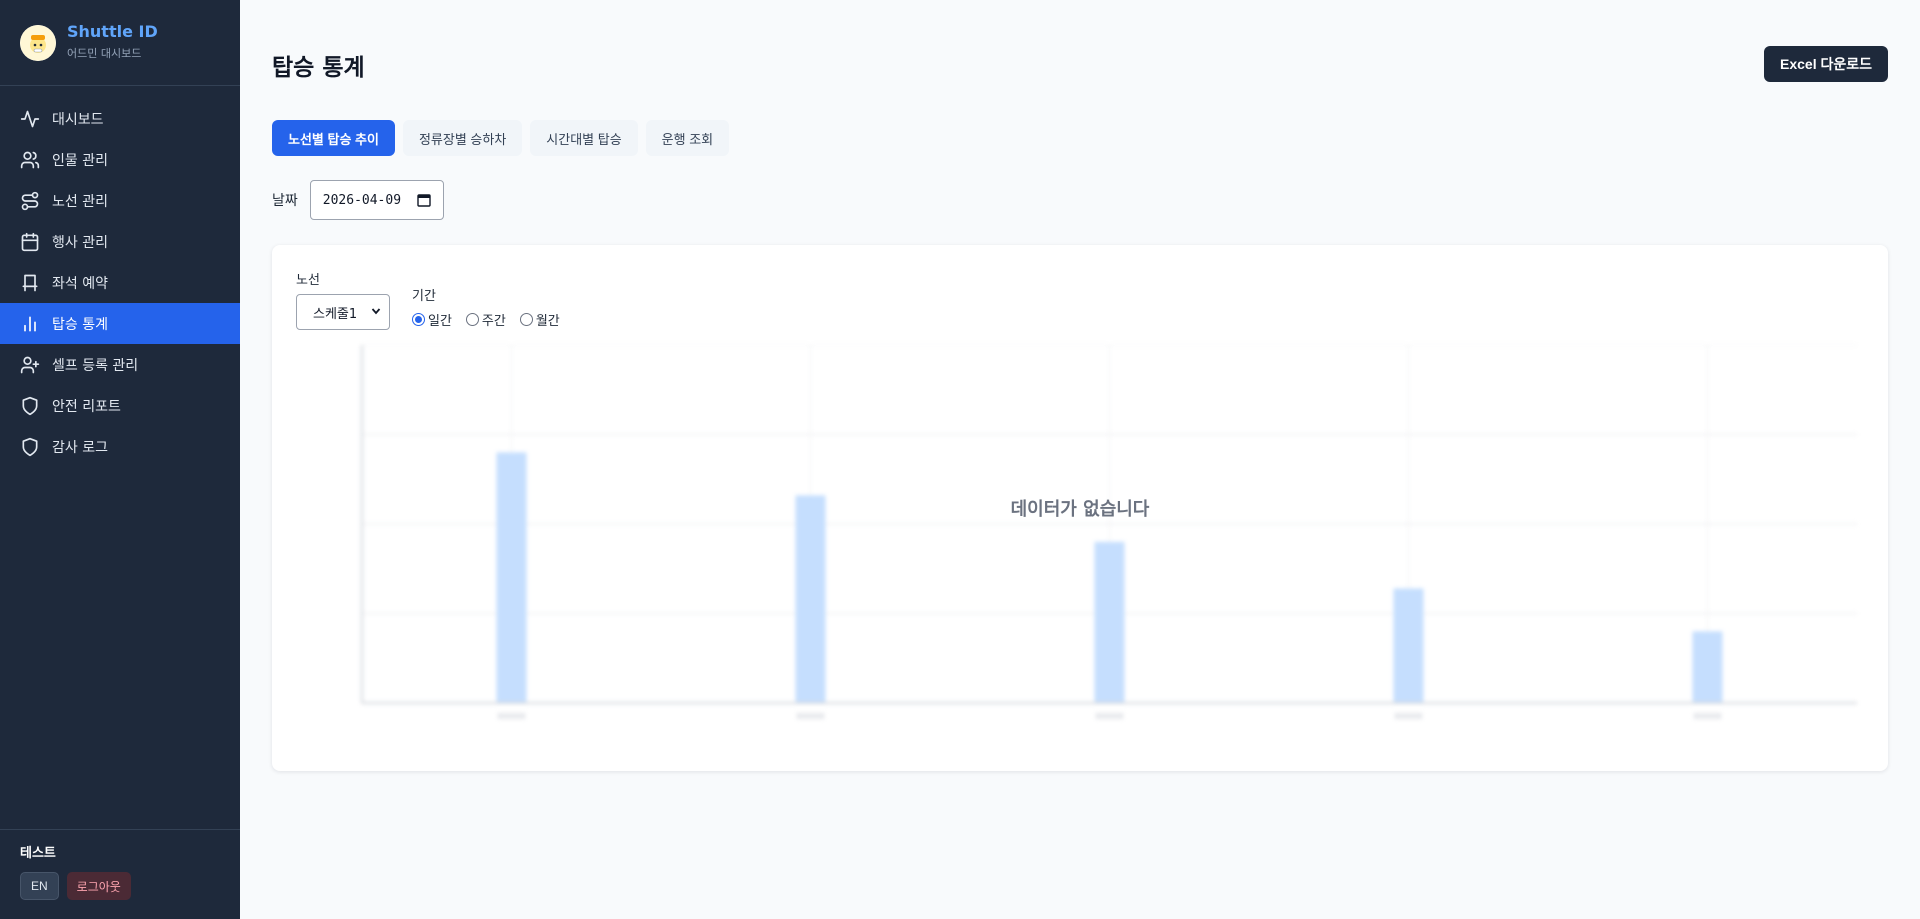 The image size is (1920, 919). I want to click on sidebar-item-label: 행사 관리, so click(80, 242).